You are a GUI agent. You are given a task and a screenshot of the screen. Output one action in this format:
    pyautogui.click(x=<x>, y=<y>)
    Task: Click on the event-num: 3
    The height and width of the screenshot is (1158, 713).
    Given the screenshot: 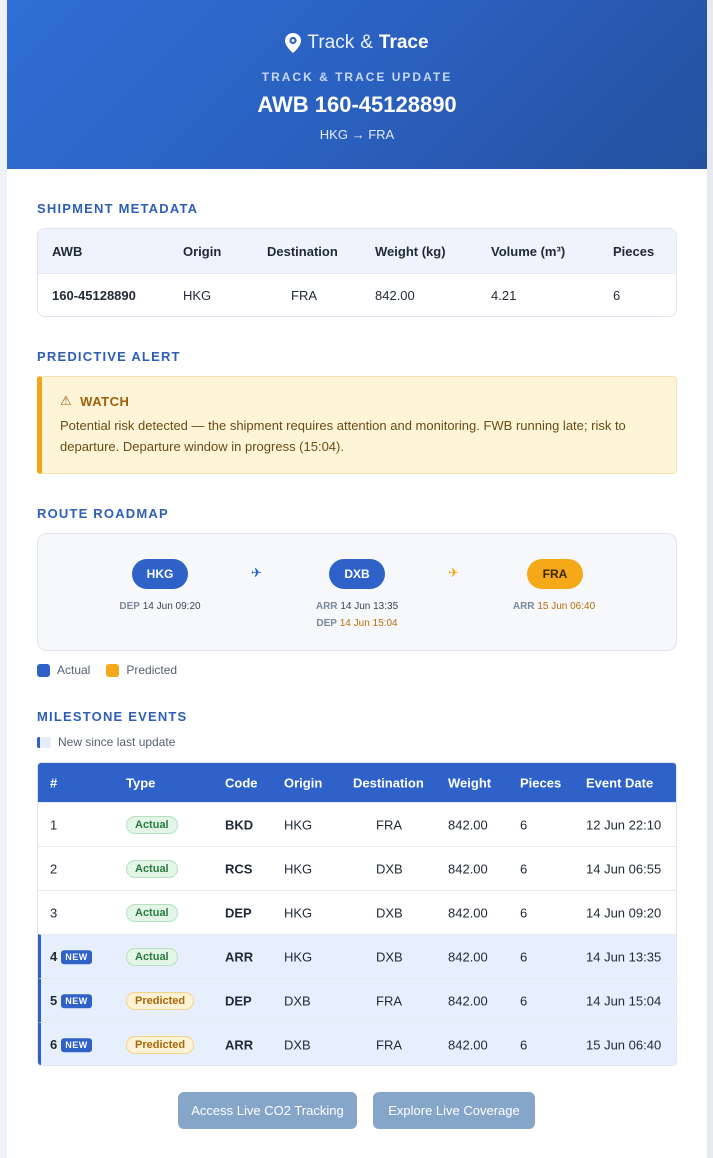 What is the action you would take?
    pyautogui.click(x=54, y=912)
    